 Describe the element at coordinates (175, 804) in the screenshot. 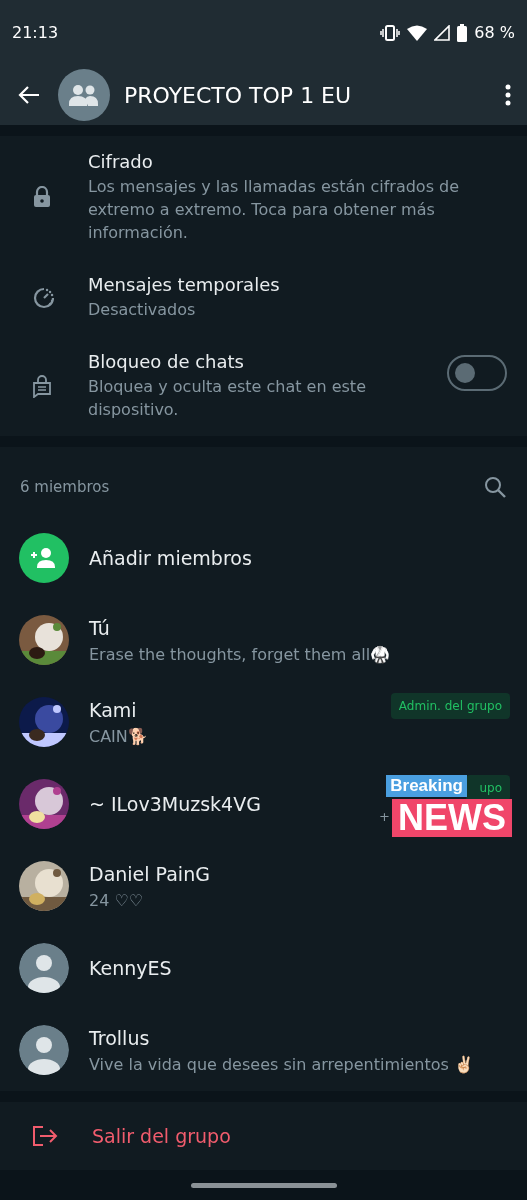

I see `member-name: ~ ILov3Muzsk4VG` at that location.